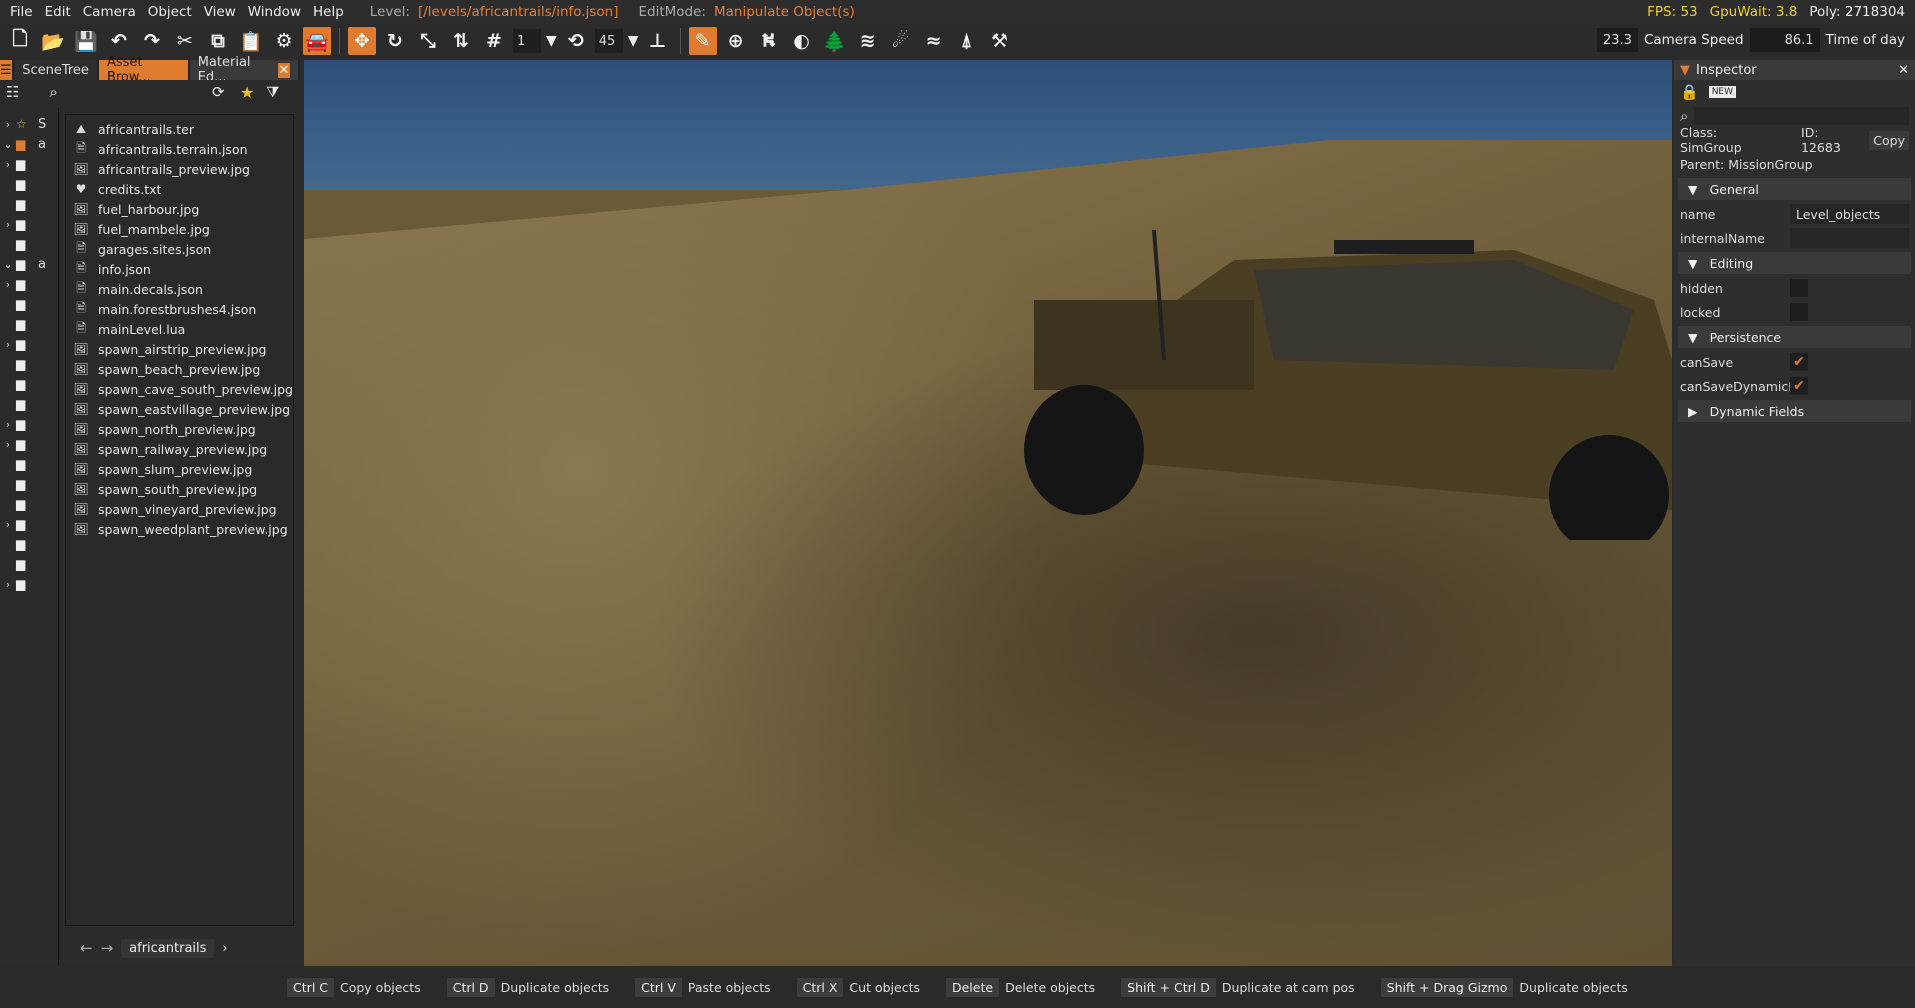  What do you see at coordinates (835, 41) in the screenshot?
I see `forest-icon: 🌲` at bounding box center [835, 41].